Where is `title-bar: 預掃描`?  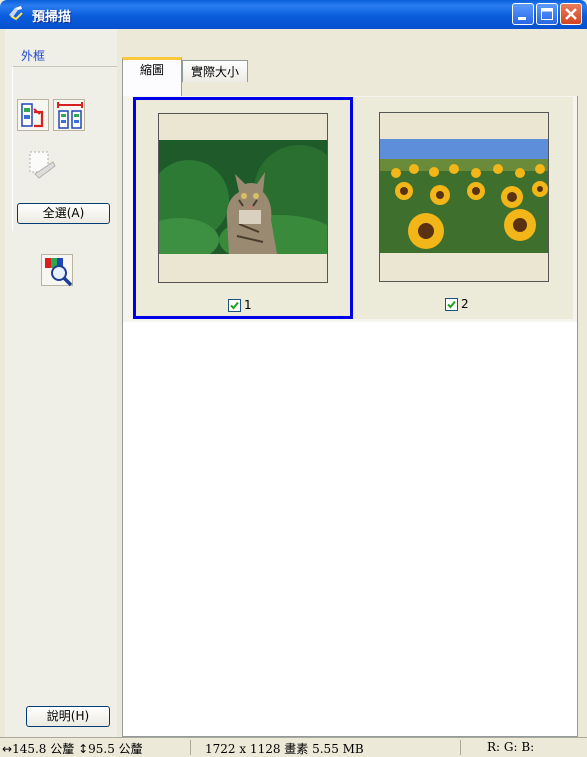
title-bar: 預掃描 is located at coordinates (293, 14).